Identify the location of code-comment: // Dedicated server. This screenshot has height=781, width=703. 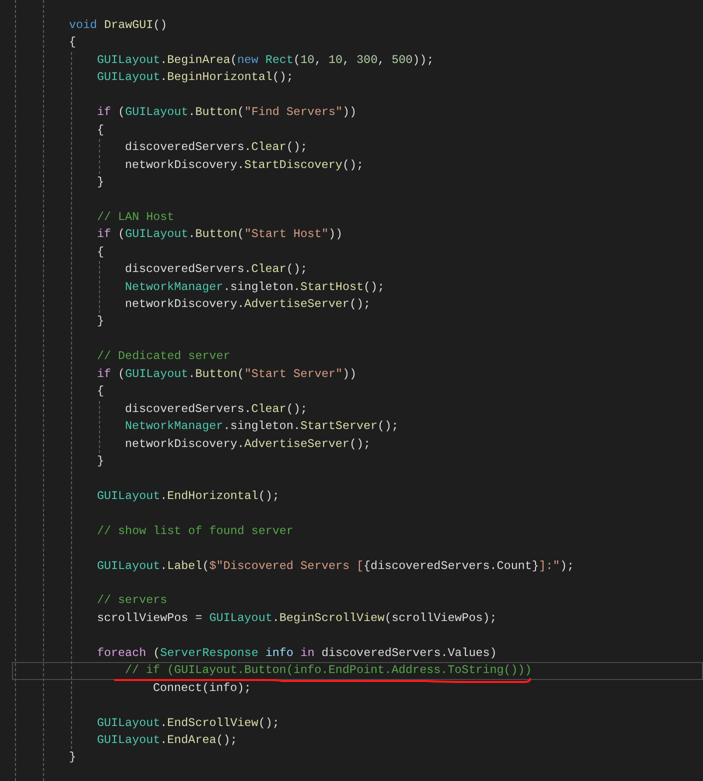
(163, 356).